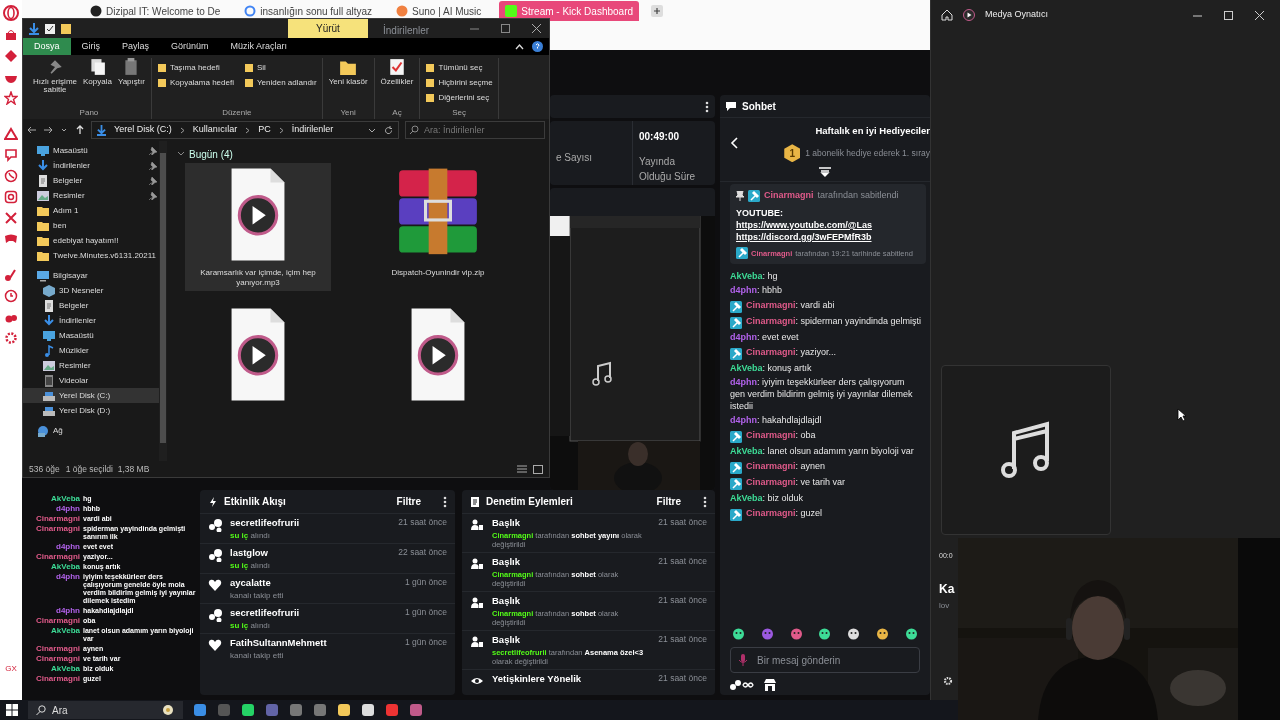 The width and height of the screenshot is (1280, 720). I want to click on nav-item: edebiyat hayatım!!, so click(91, 240).